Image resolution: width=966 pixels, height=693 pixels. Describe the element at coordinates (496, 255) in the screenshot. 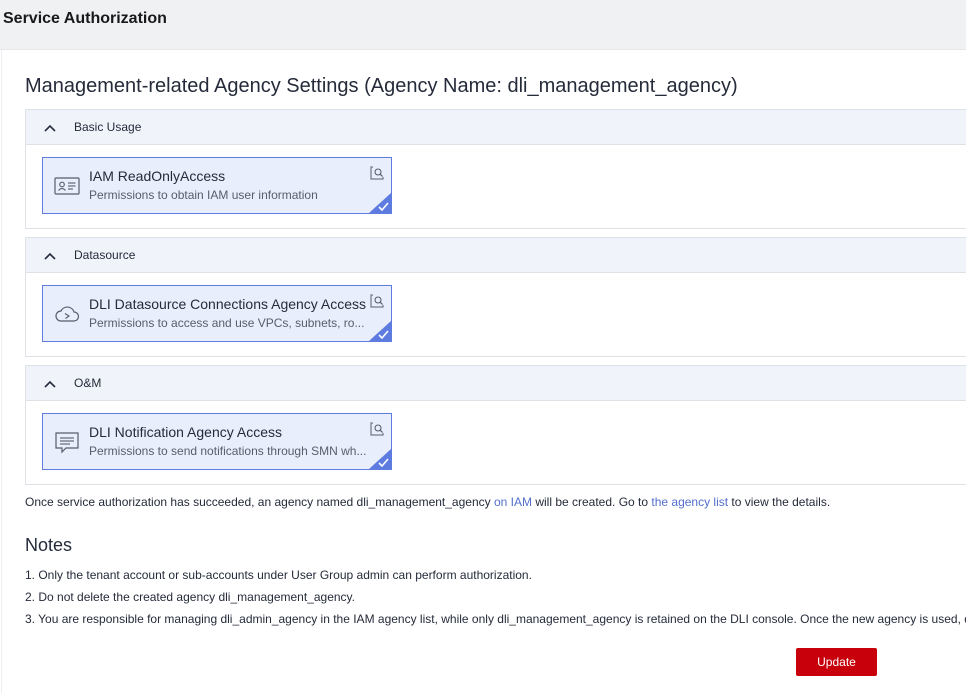

I see `group-datasource-header: Datasource` at that location.